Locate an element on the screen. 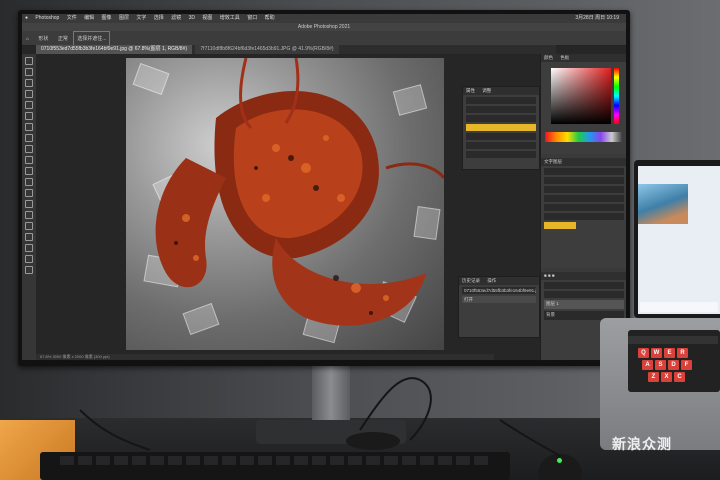  watermark: 新浪众测 is located at coordinates (642, 445).